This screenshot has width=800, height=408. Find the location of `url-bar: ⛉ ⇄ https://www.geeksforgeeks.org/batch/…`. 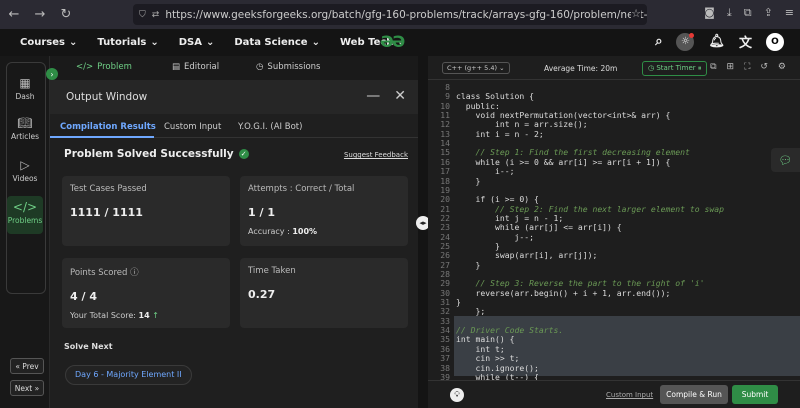

url-bar: ⛉ ⇄ https://www.geeksforgeeks.org/batch/… is located at coordinates (390, 14).